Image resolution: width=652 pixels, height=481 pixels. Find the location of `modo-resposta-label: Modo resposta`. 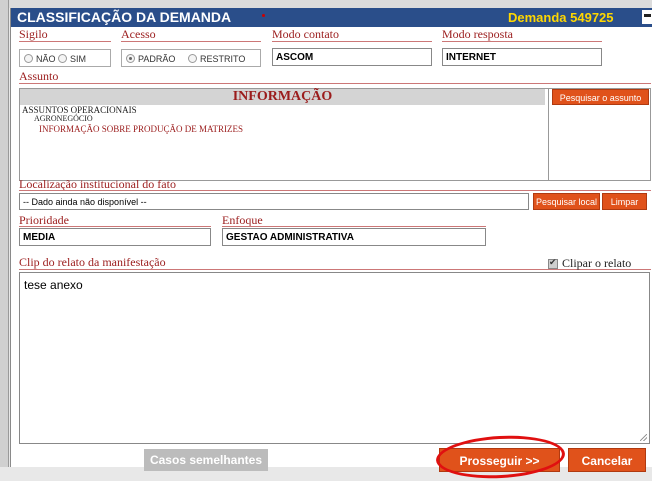

modo-resposta-label: Modo resposta is located at coordinates (477, 34).